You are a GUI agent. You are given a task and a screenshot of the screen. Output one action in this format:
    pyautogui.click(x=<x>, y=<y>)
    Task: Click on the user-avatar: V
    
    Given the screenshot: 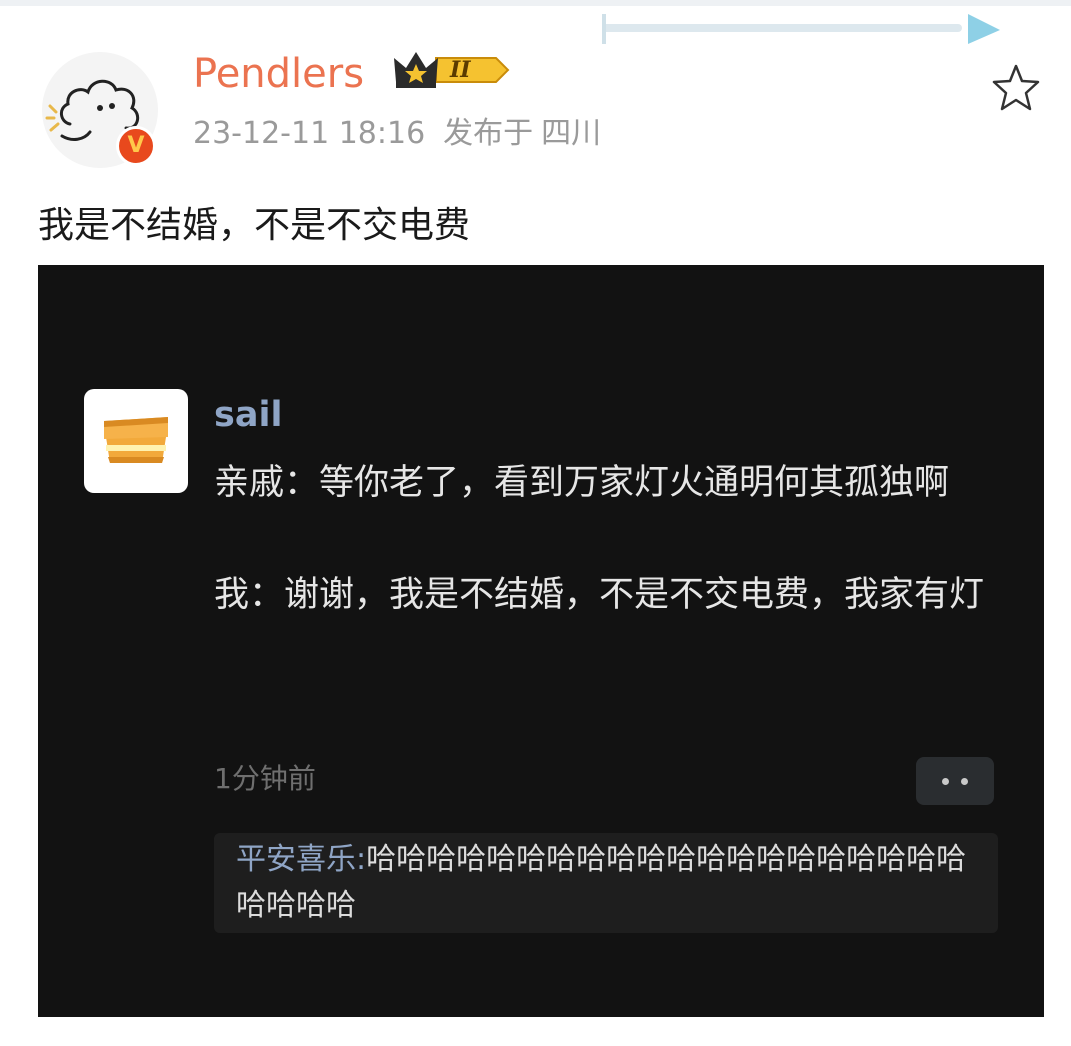 What is the action you would take?
    pyautogui.click(x=100, y=110)
    